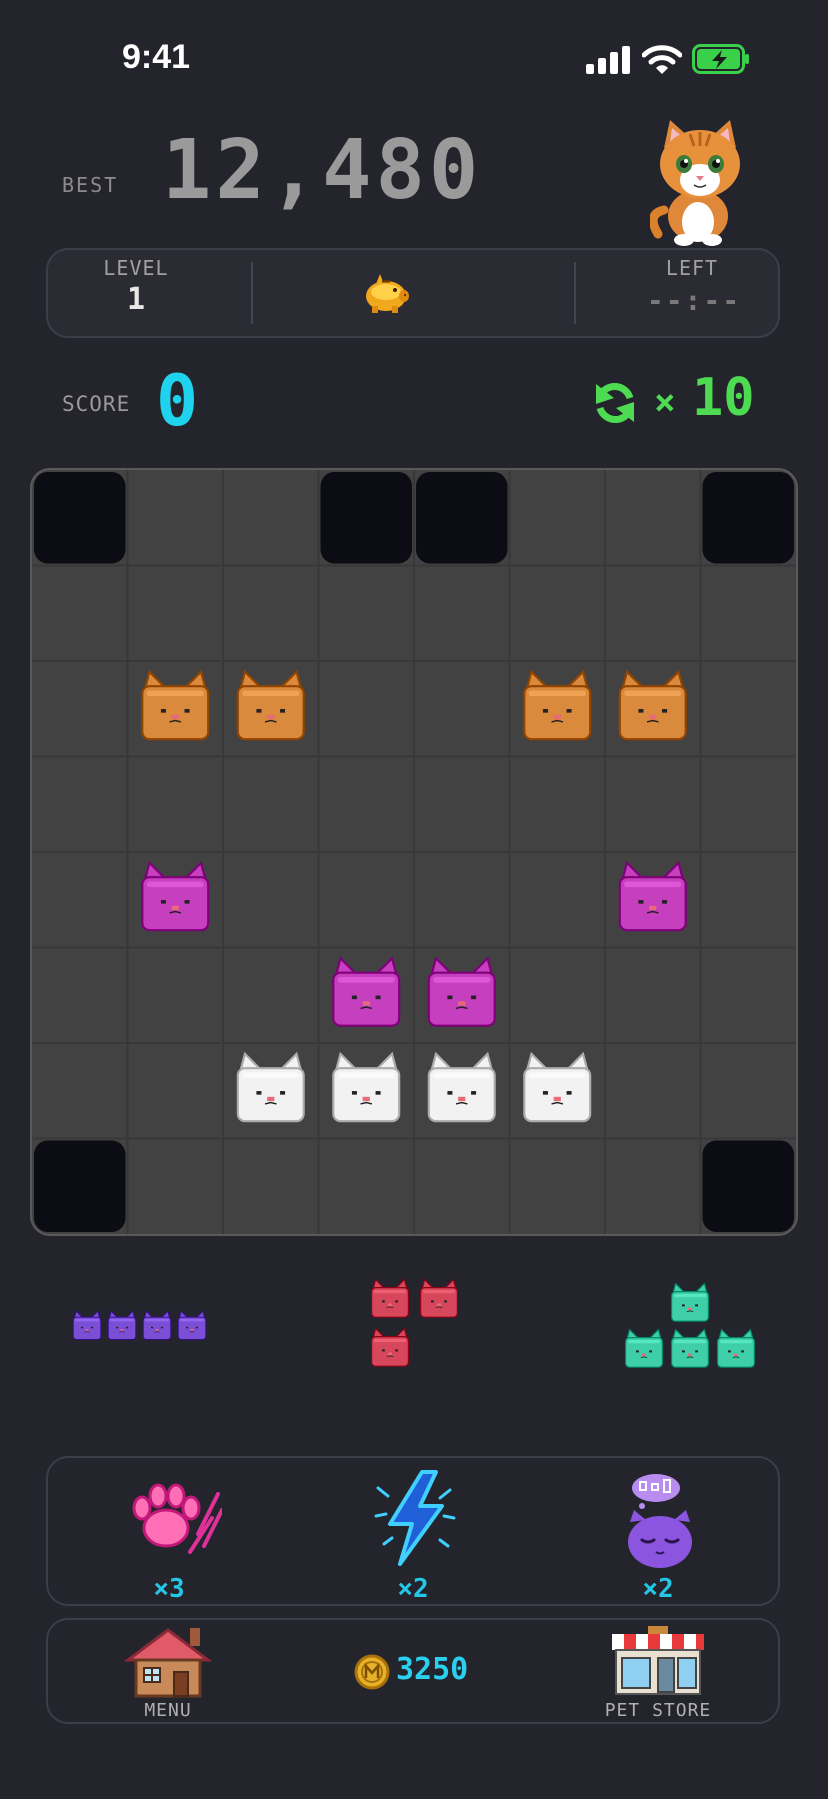 Image resolution: width=828 pixels, height=1799 pixels. I want to click on coin-icon, so click(372, 1672).